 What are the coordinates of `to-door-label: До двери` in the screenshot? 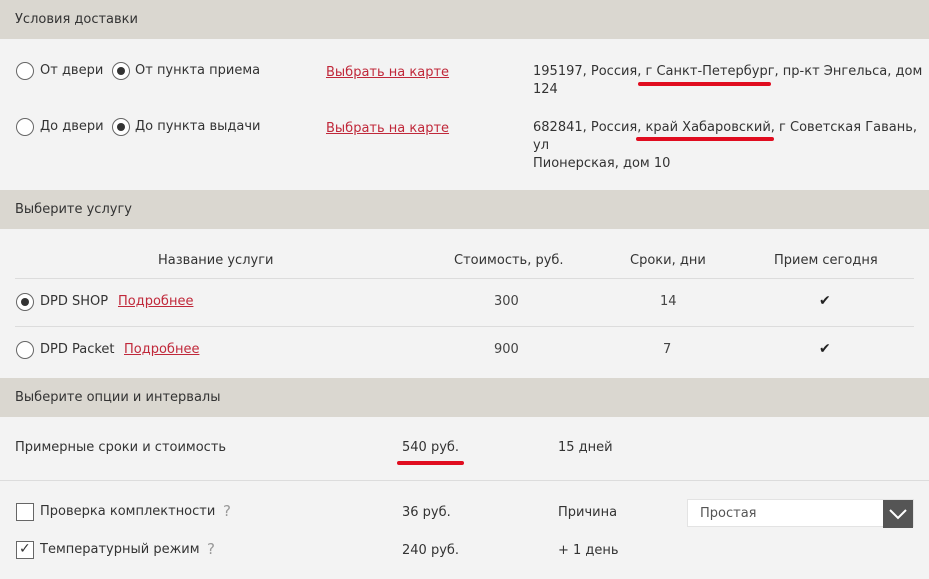 It's located at (72, 126).